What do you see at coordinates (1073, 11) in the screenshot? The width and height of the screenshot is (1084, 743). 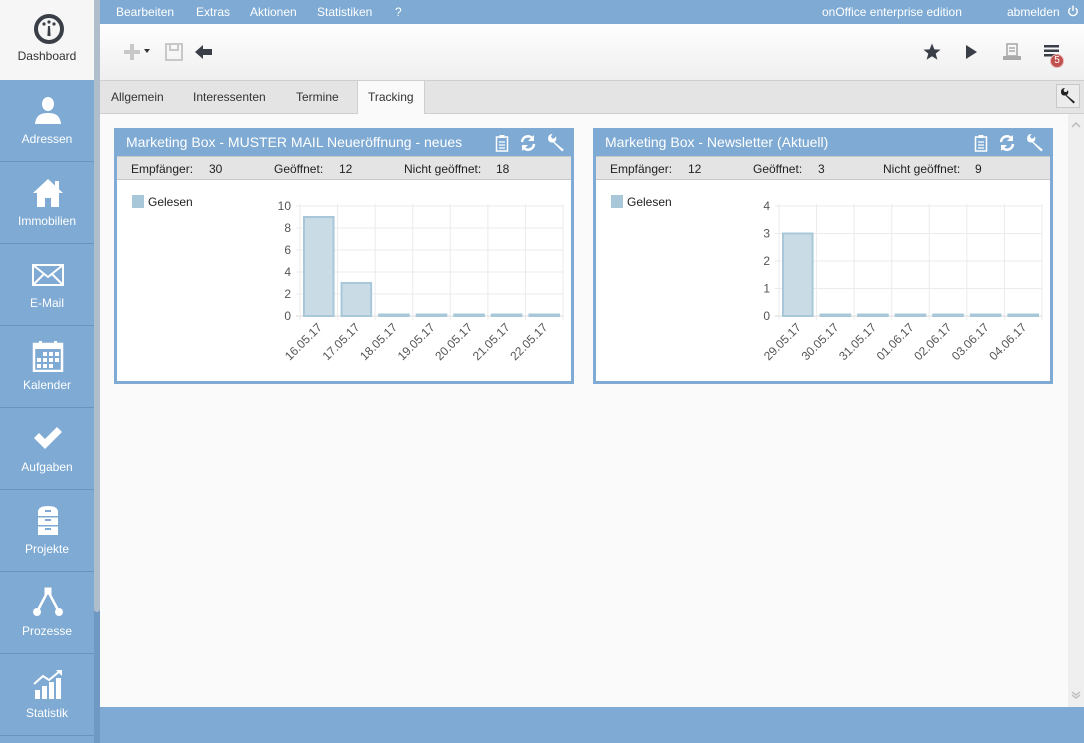 I see `power-icon` at bounding box center [1073, 11].